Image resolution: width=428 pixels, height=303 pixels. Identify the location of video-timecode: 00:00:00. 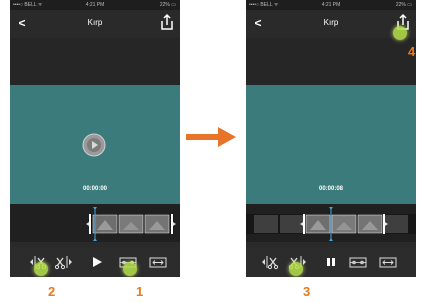
(95, 189).